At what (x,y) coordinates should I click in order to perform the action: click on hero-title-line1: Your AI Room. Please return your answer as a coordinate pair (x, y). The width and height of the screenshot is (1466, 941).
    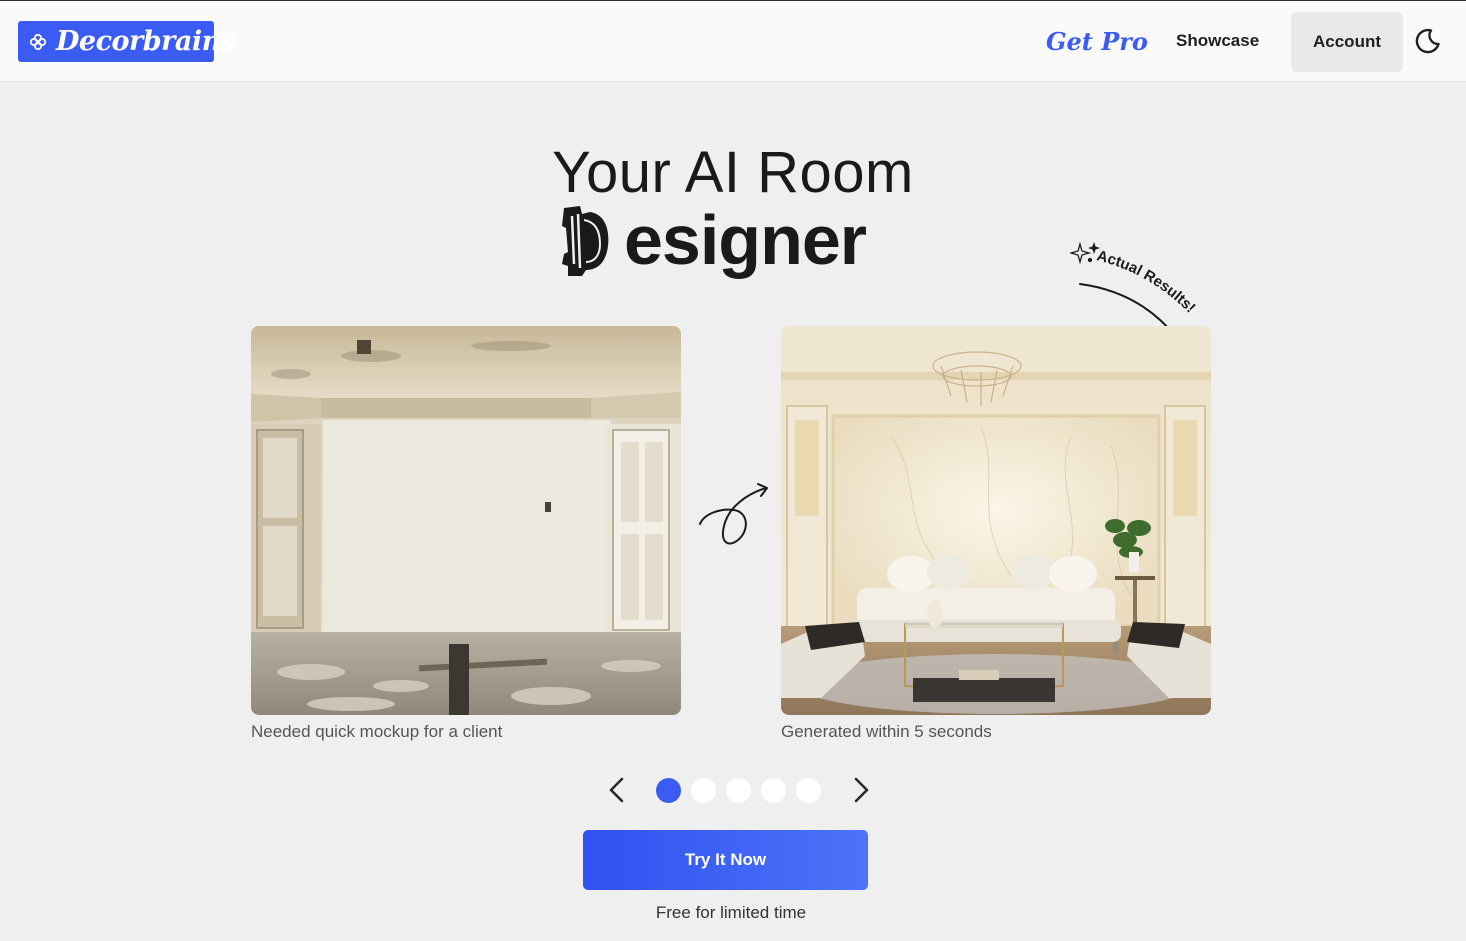
    Looking at the image, I should click on (733, 172).